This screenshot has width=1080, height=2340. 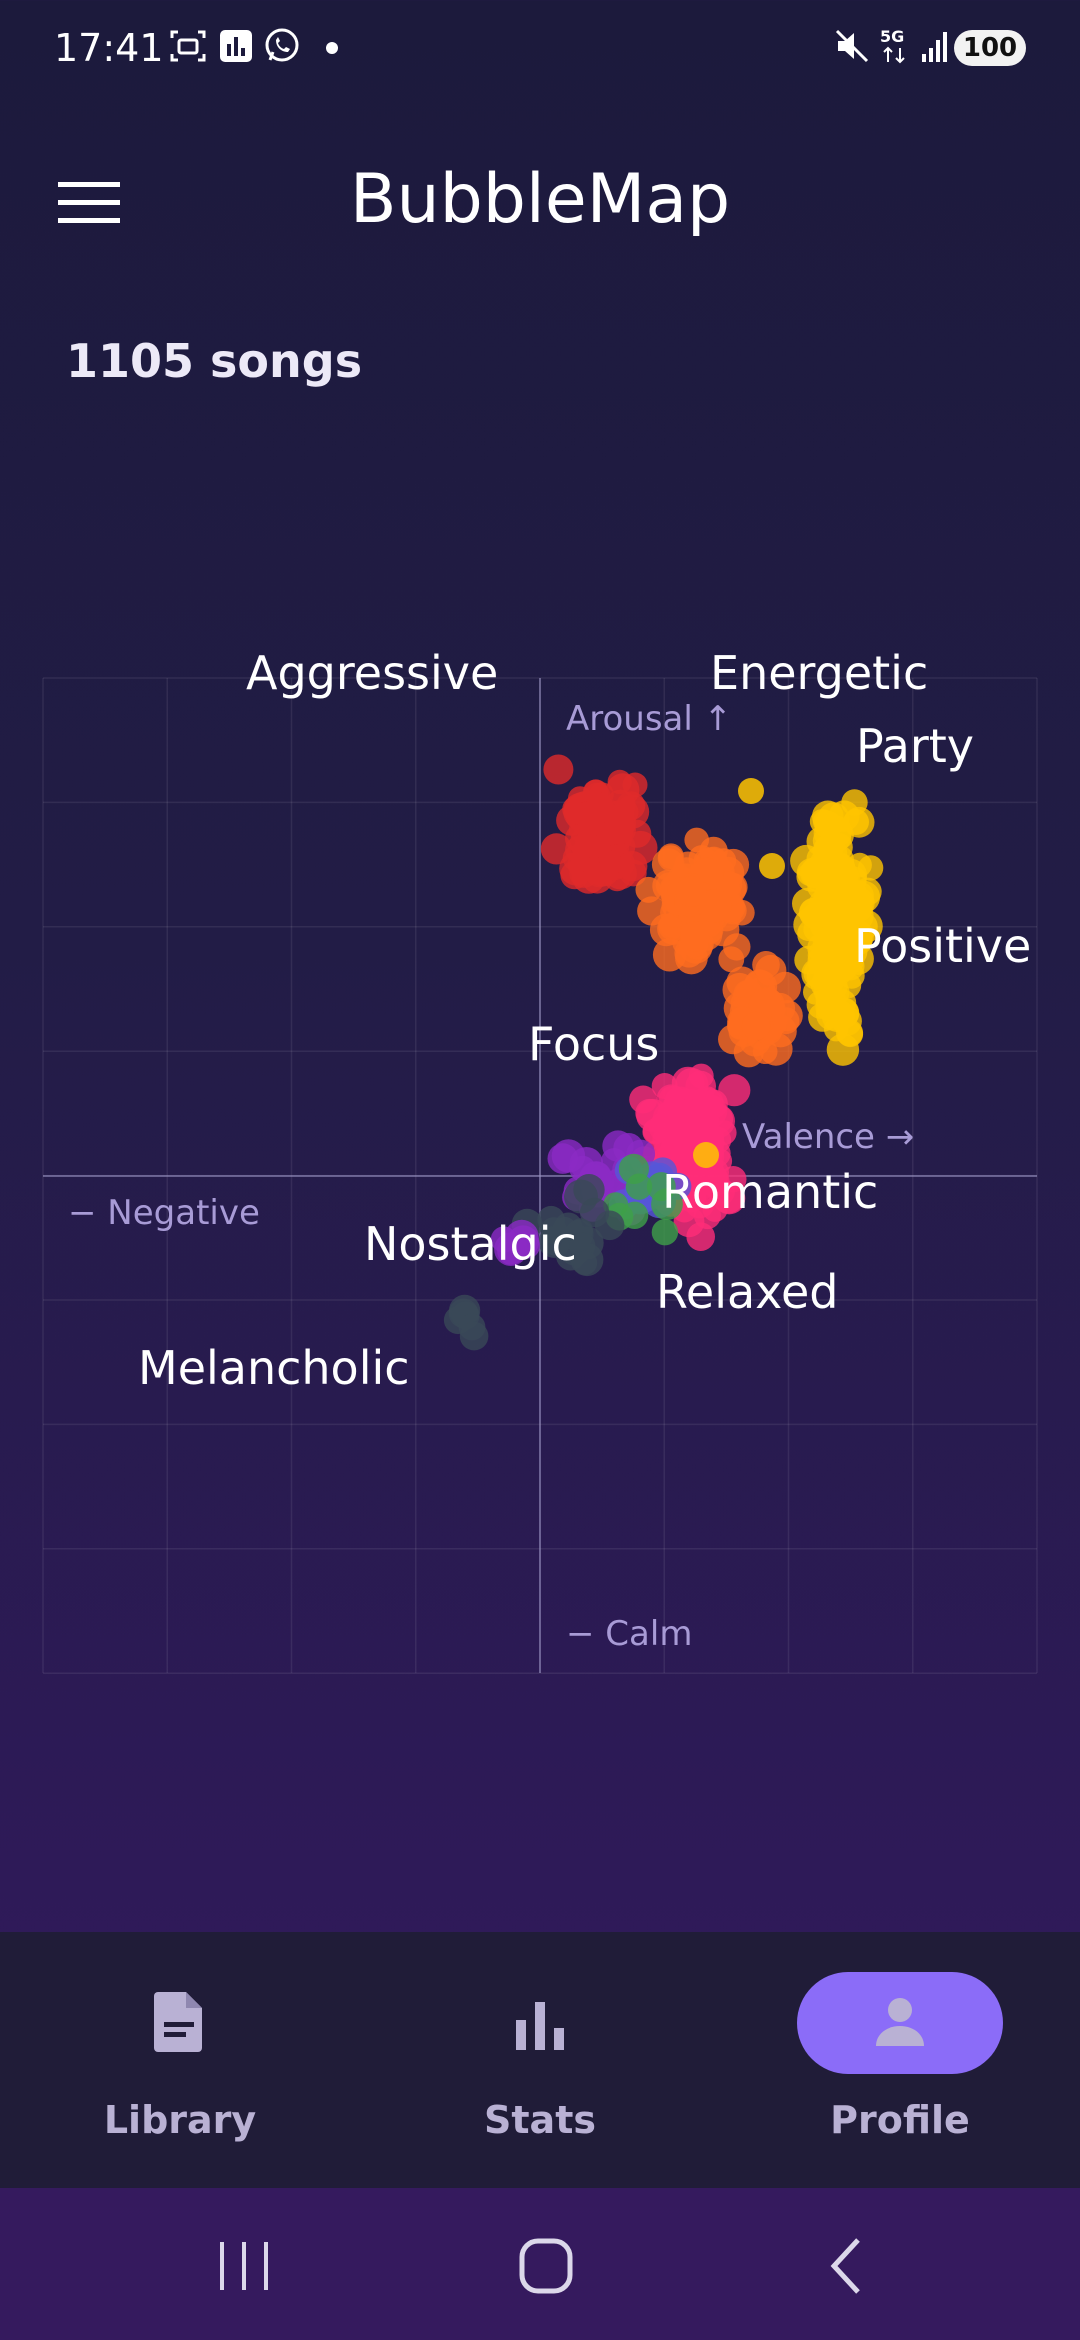 I want to click on mood-label-energetic: Energetic, so click(x=819, y=673).